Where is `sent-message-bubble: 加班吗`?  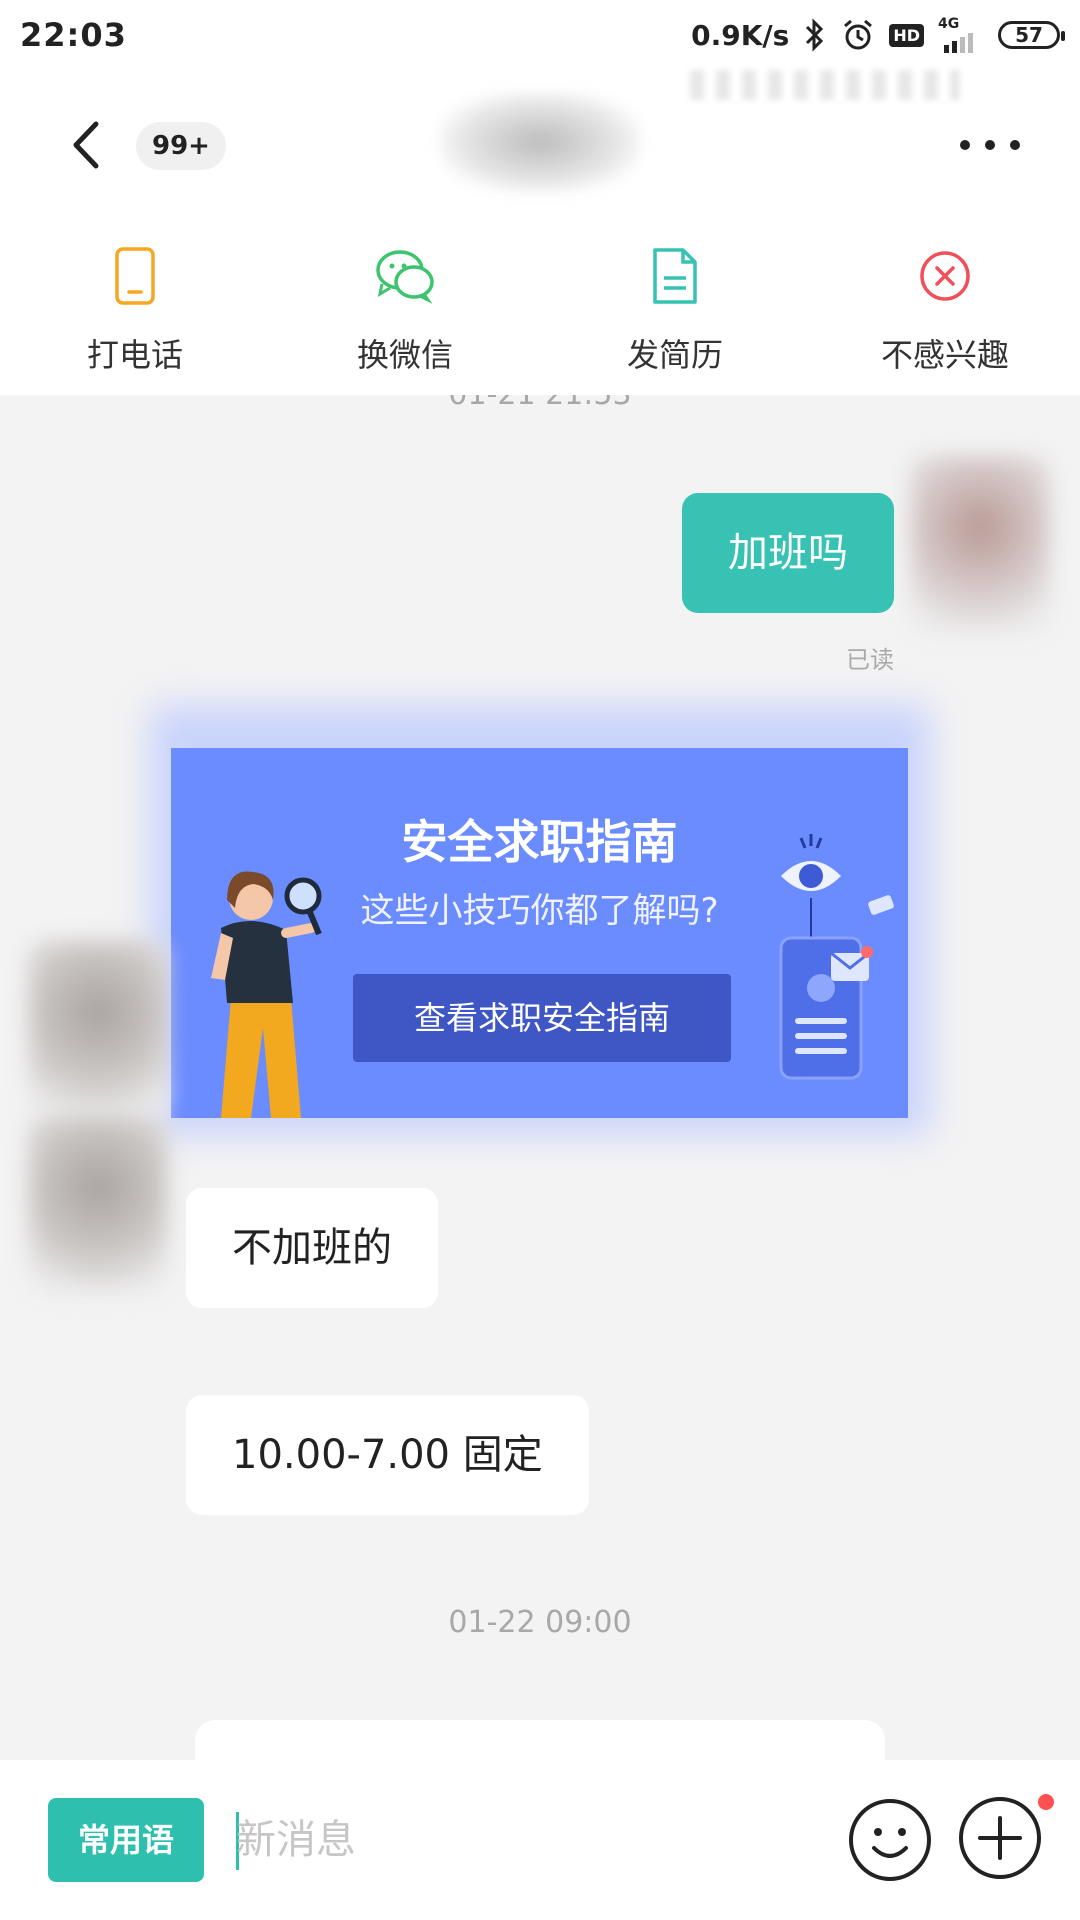 sent-message-bubble: 加班吗 is located at coordinates (788, 553).